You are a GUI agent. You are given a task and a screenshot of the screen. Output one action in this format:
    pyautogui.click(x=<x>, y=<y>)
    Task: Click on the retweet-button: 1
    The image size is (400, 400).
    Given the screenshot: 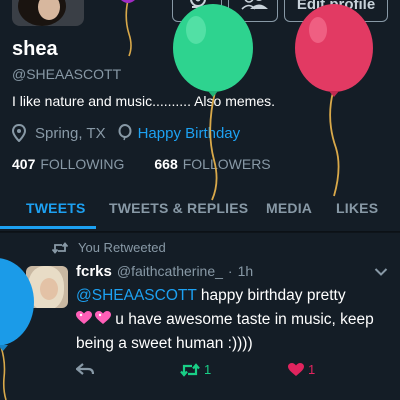 What is the action you would take?
    pyautogui.click(x=195, y=369)
    